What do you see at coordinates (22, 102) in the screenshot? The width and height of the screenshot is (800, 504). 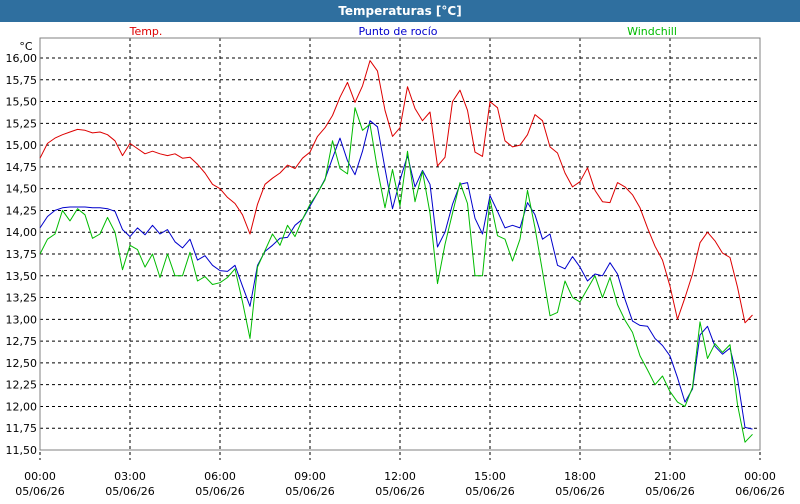 I see `y-tick-label: 15,50` at bounding box center [22, 102].